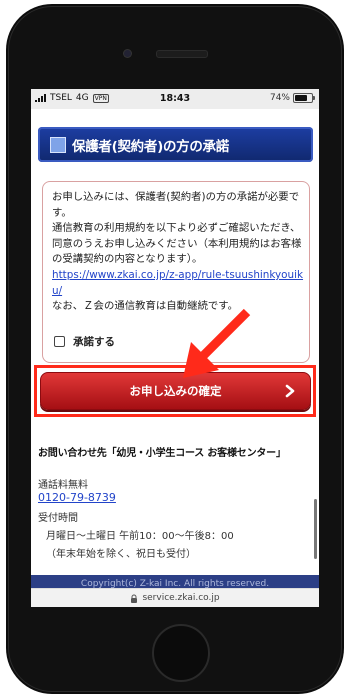  I want to click on battery-fill, so click(301, 98).